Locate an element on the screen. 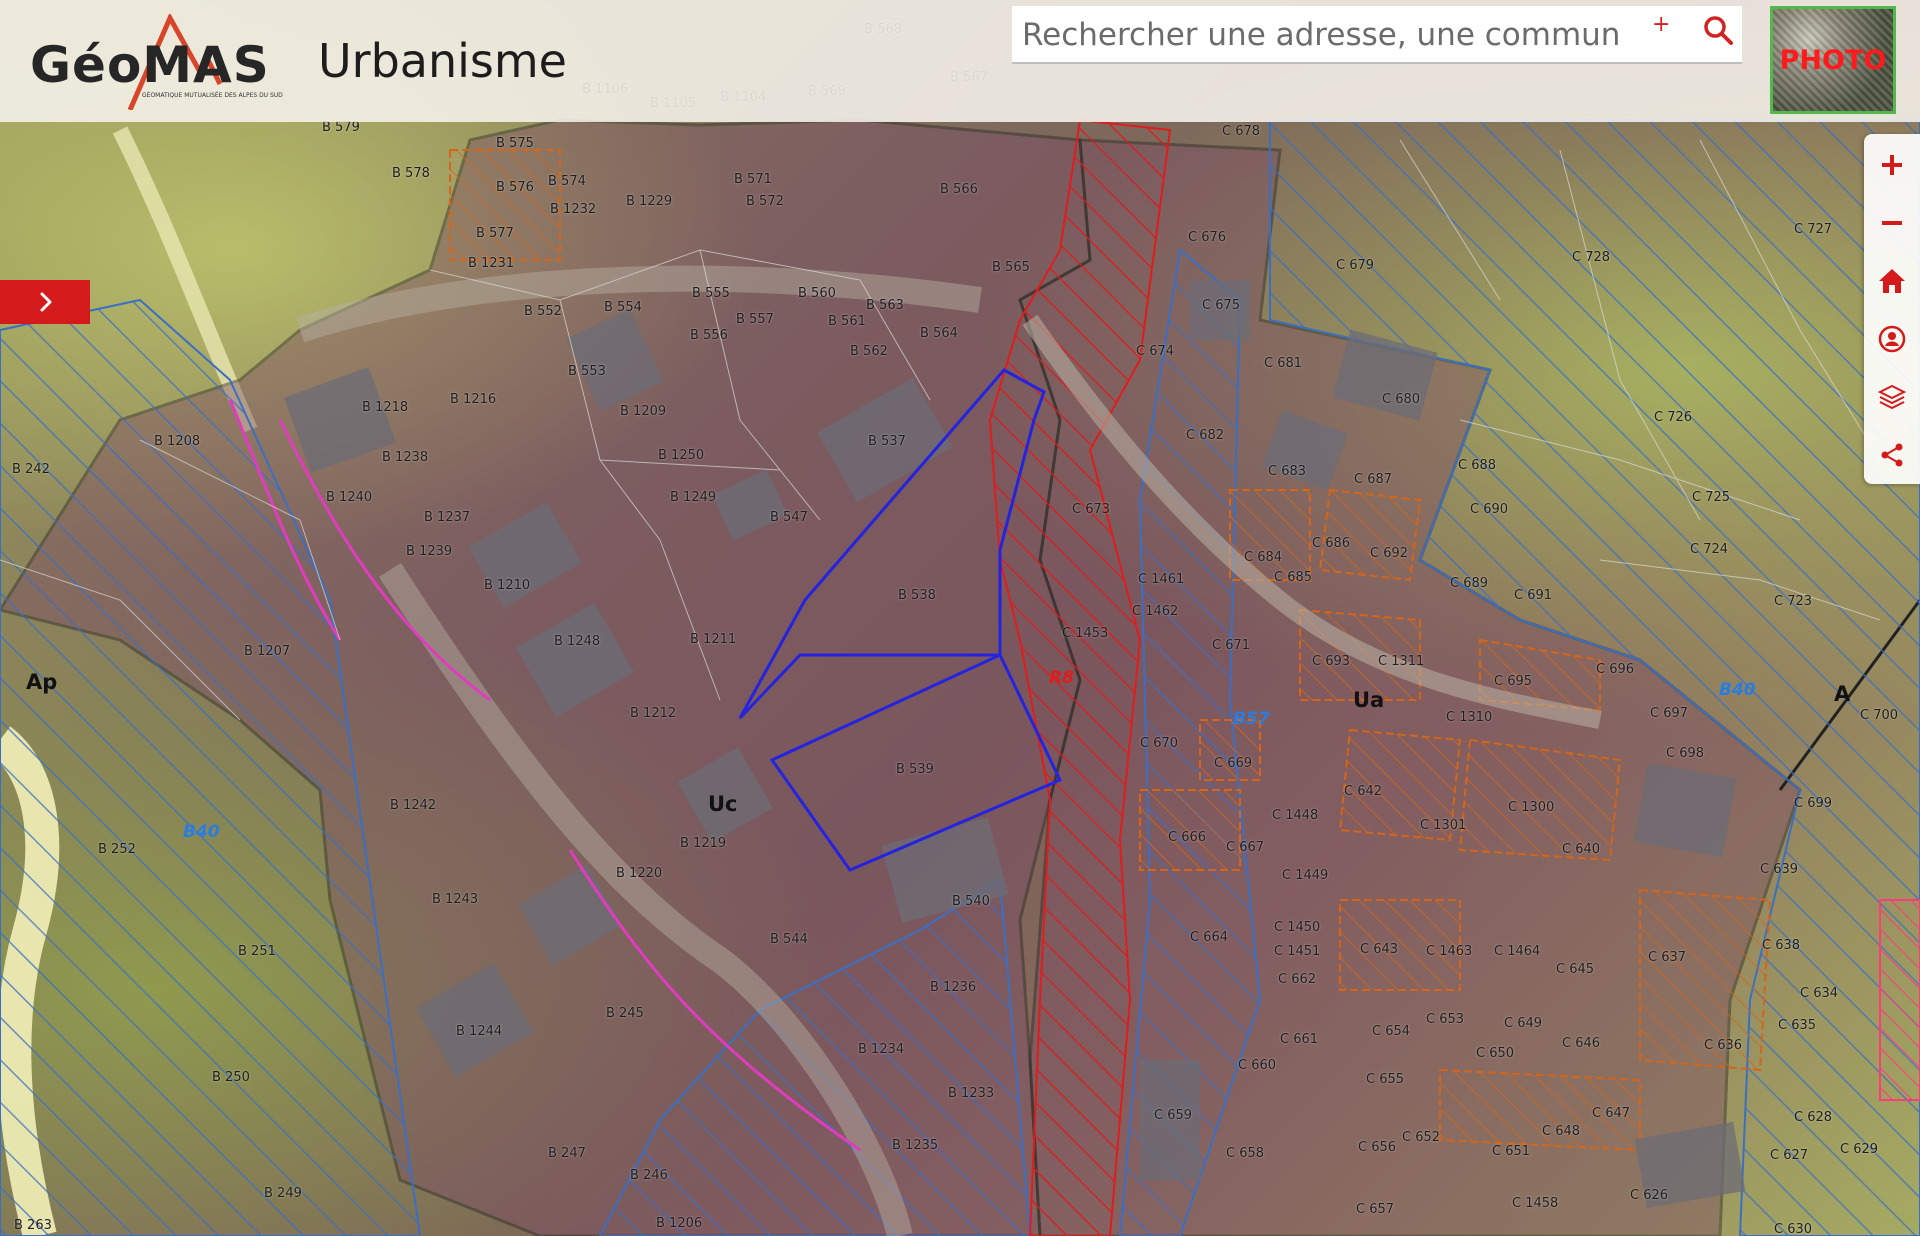  parcel-label-c1450: C 1450 is located at coordinates (1297, 927).